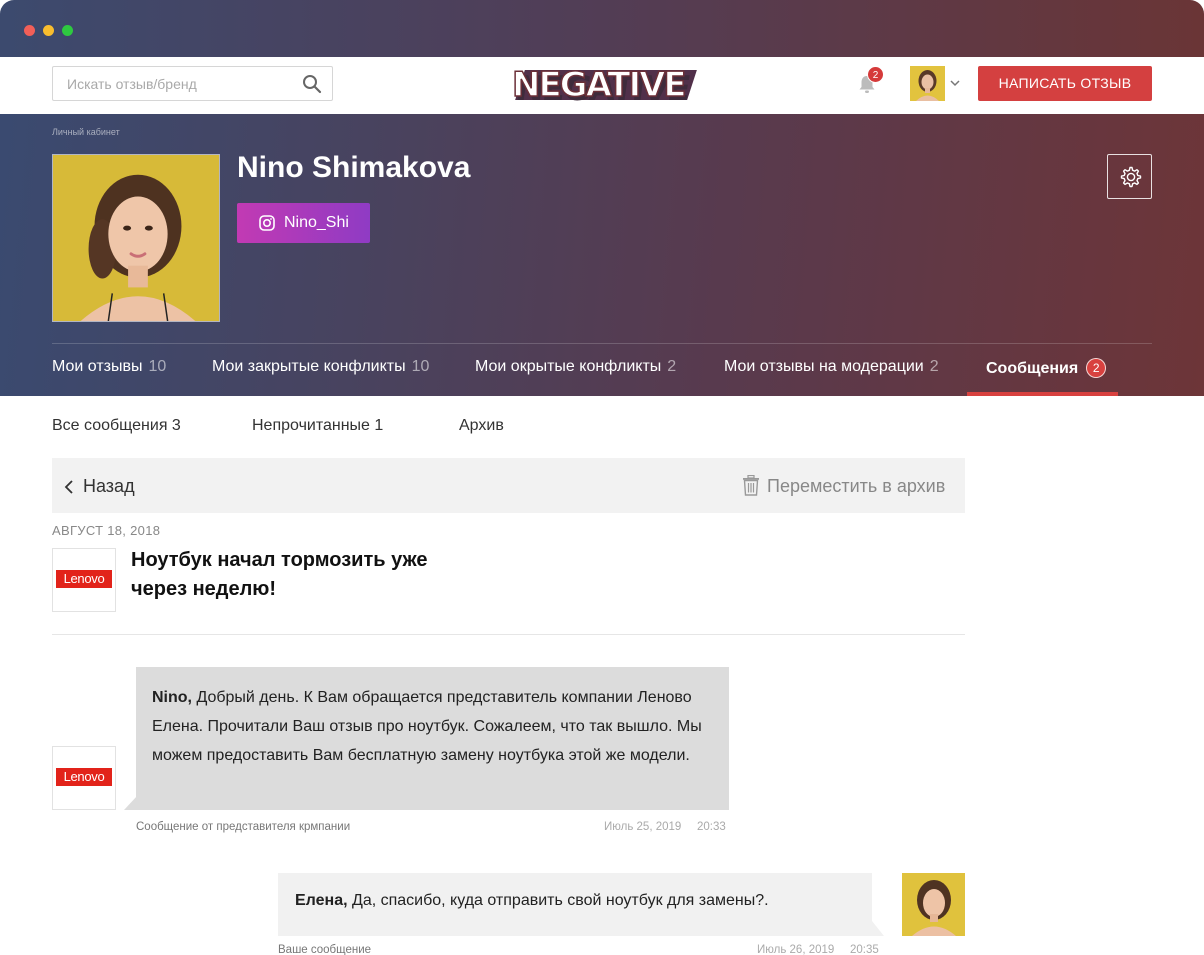  Describe the element at coordinates (29, 30) in the screenshot. I see `close-window-button` at that location.